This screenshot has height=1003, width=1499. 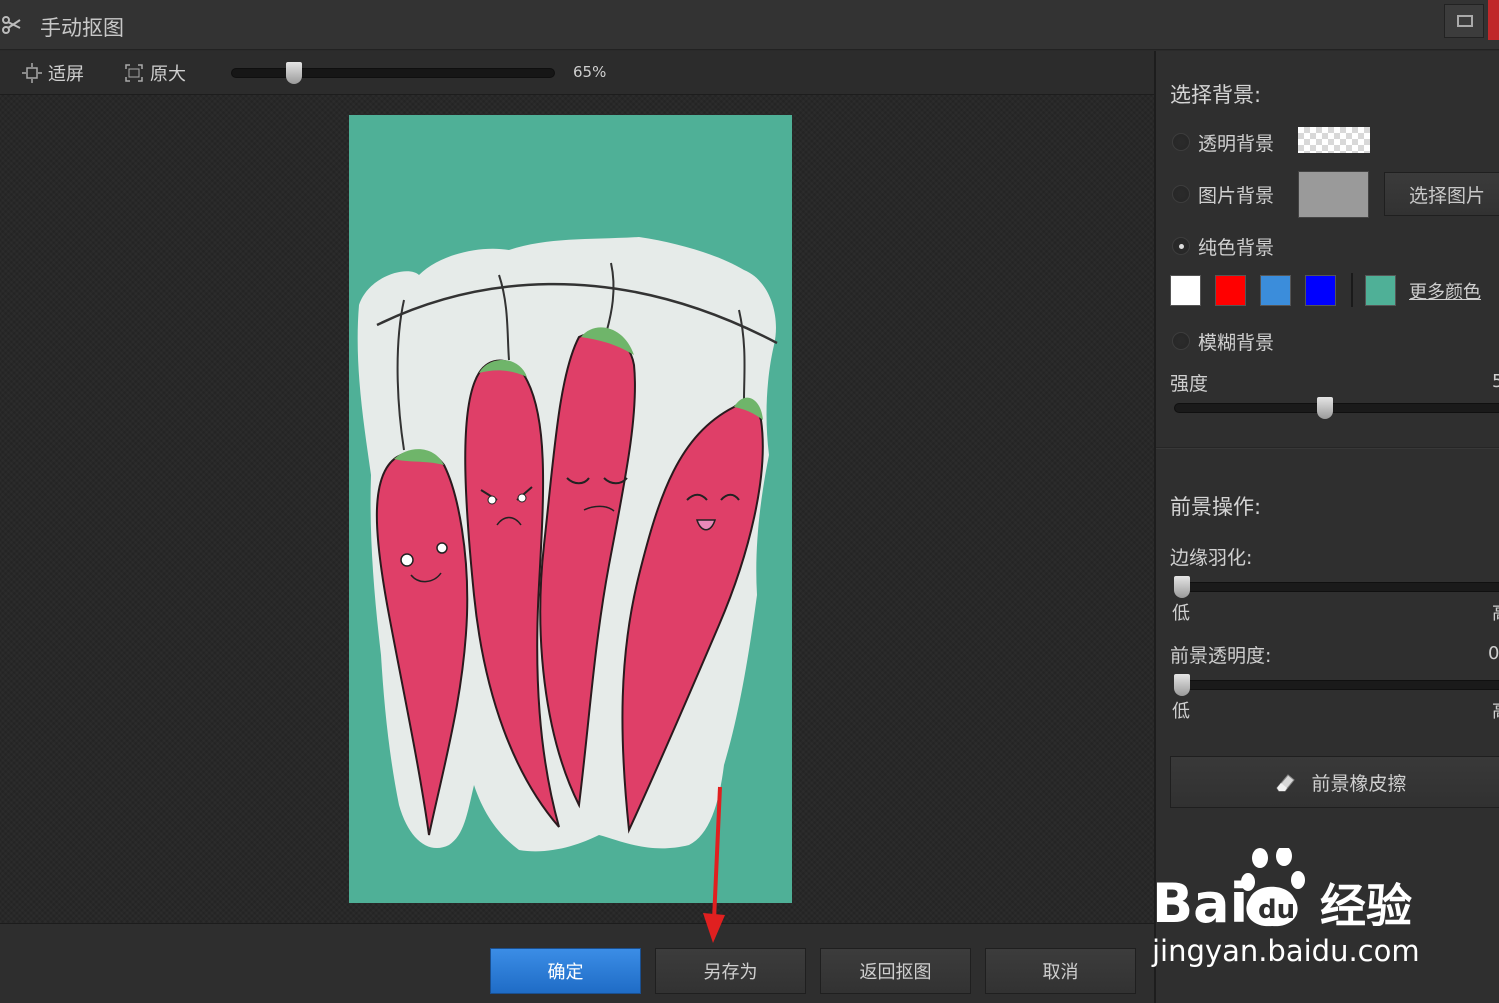 What do you see at coordinates (1441, 194) in the screenshot?
I see `select-image-button: 选择图片` at bounding box center [1441, 194].